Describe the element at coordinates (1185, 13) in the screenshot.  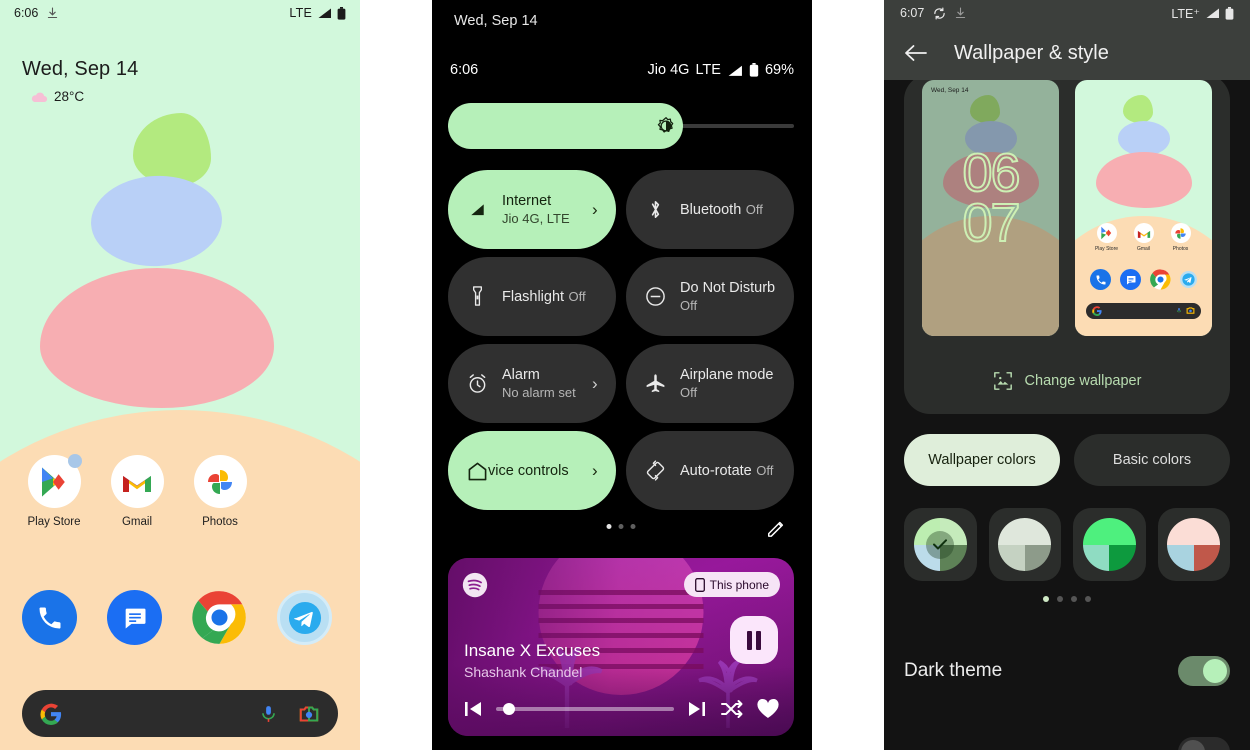
I see `status-network: LTE⁺` at that location.